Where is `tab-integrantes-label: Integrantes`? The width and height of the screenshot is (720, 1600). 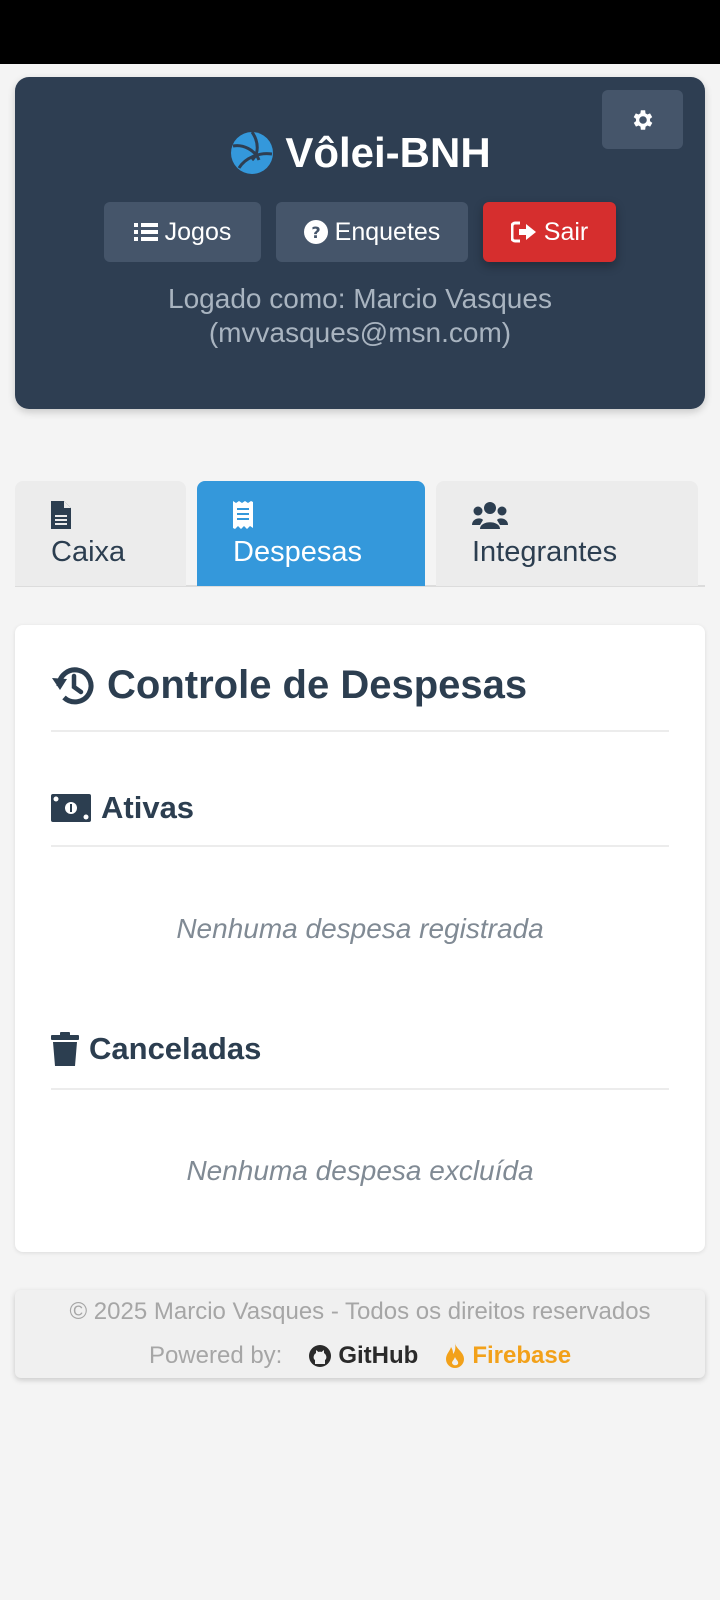
tab-integrantes-label: Integrantes is located at coordinates (545, 552).